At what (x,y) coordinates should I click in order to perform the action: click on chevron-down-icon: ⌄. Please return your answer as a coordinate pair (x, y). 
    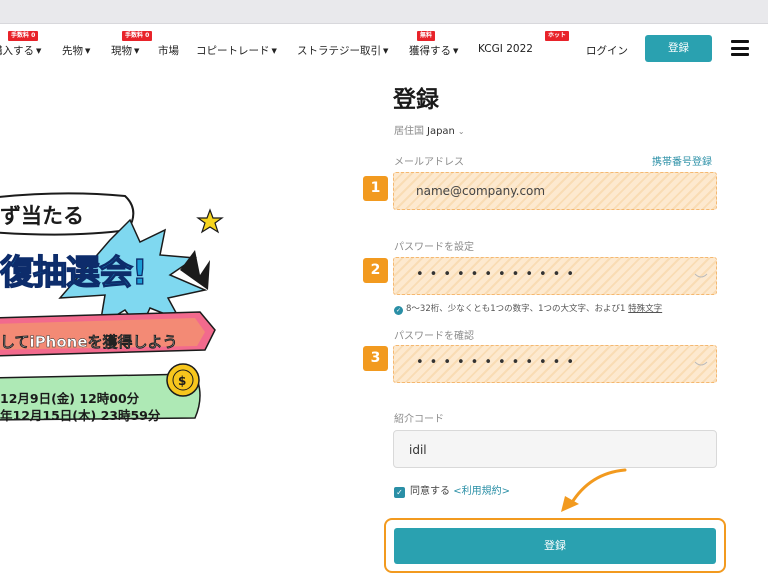
    Looking at the image, I should click on (461, 131).